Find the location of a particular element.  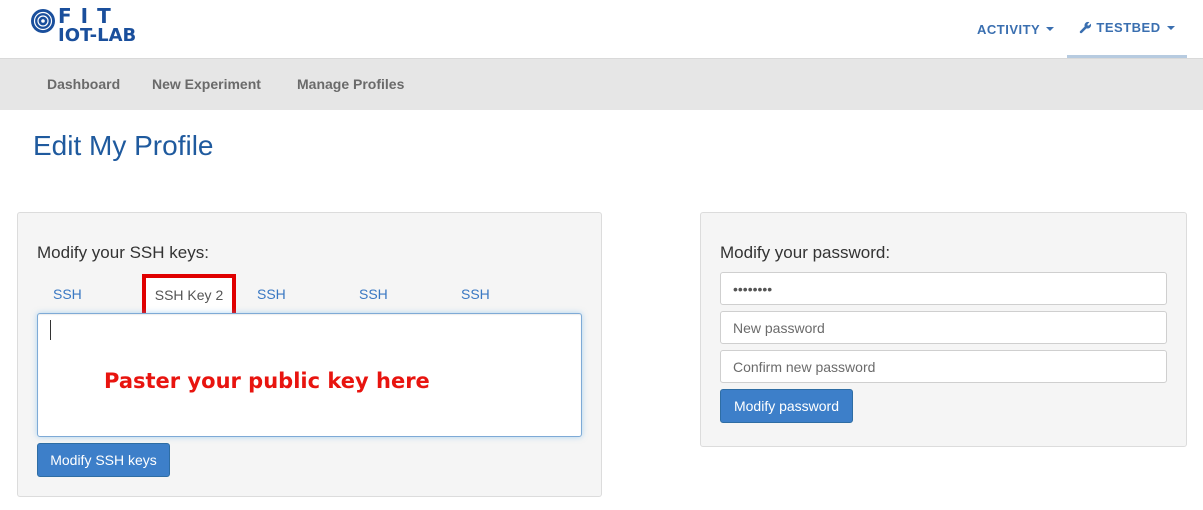

page-title: Edit My Profile is located at coordinates (123, 145).